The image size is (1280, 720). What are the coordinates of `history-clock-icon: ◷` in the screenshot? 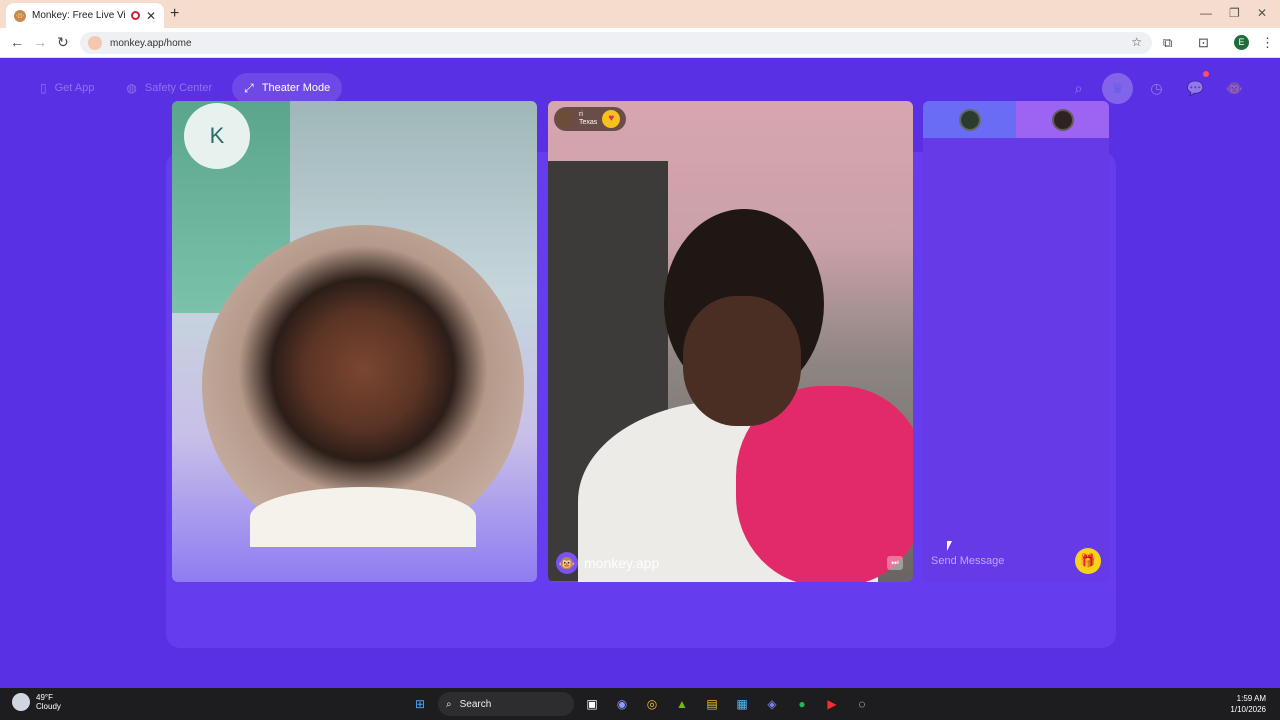 It's located at (1156, 88).